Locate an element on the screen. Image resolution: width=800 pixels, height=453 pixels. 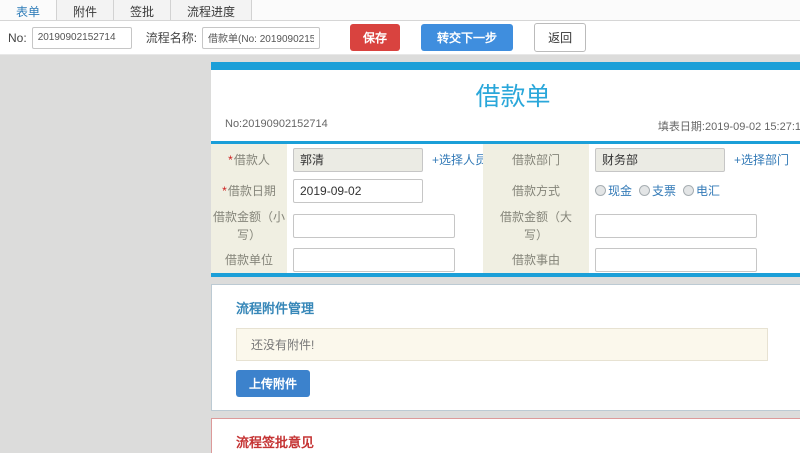
save-button: 保存 is located at coordinates (375, 37).